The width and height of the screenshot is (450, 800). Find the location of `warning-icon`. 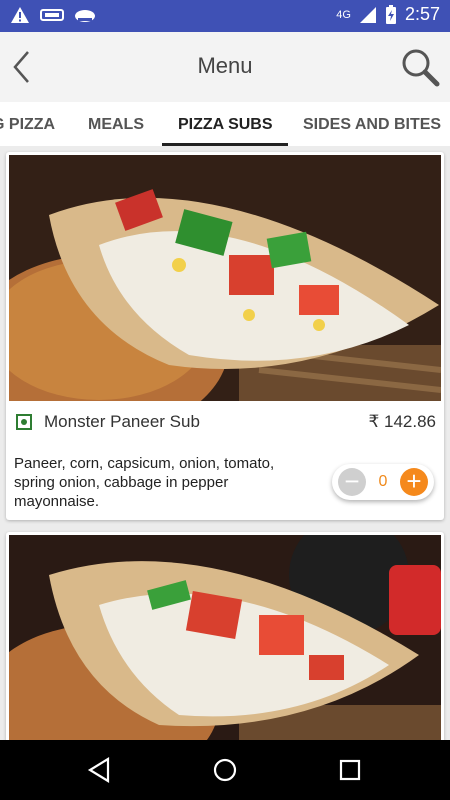

warning-icon is located at coordinates (20, 15).